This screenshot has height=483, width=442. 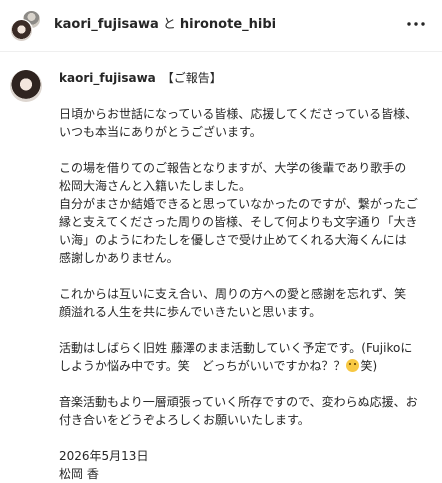 I want to click on text-line: この場を借りてのご報告となりますが、大学の後輩であり歌手の, so click(x=233, y=168).